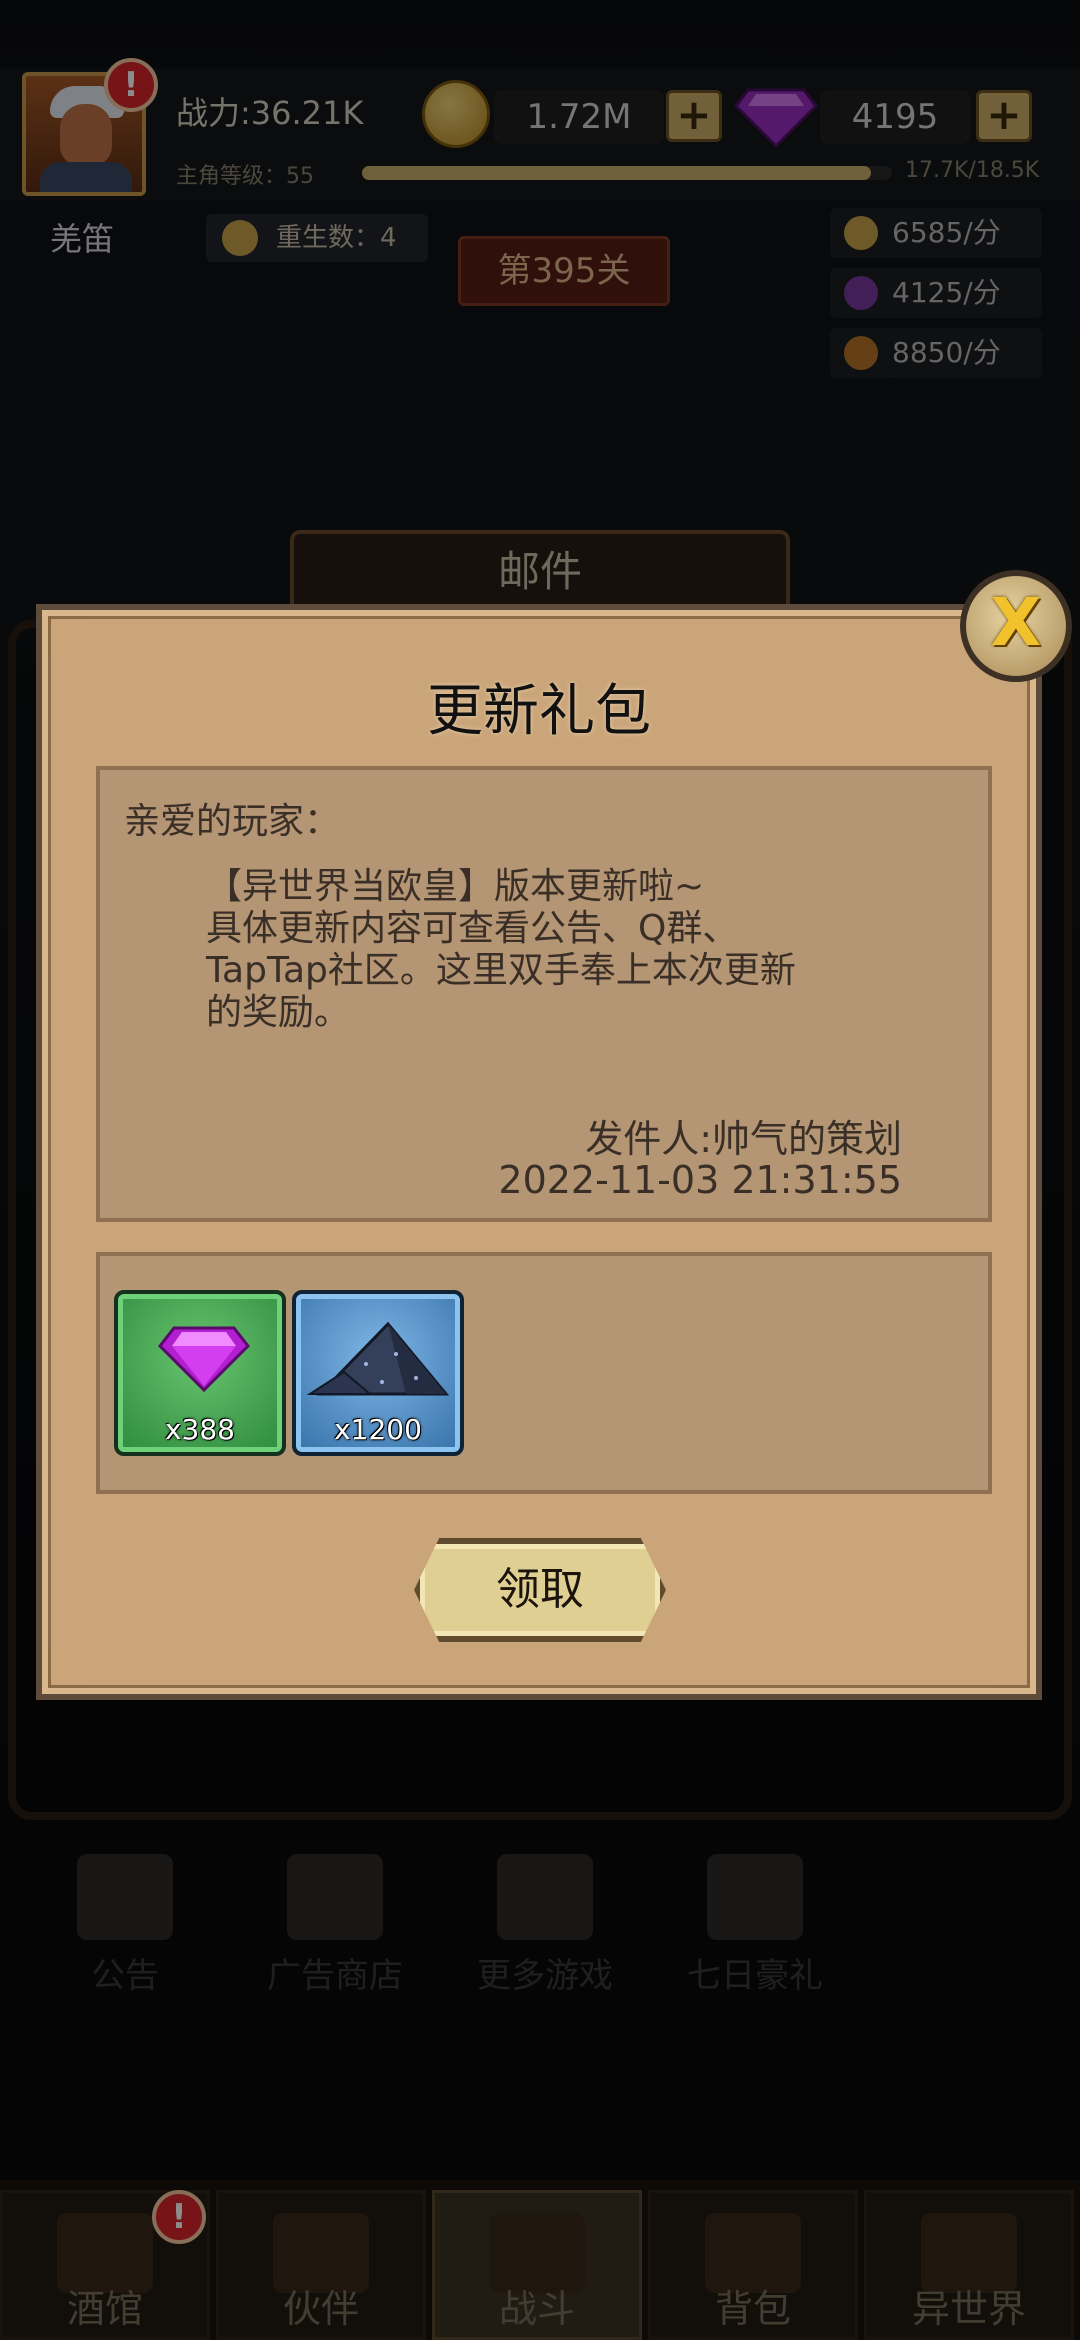  I want to click on ore-pile-icon, so click(378, 1358).